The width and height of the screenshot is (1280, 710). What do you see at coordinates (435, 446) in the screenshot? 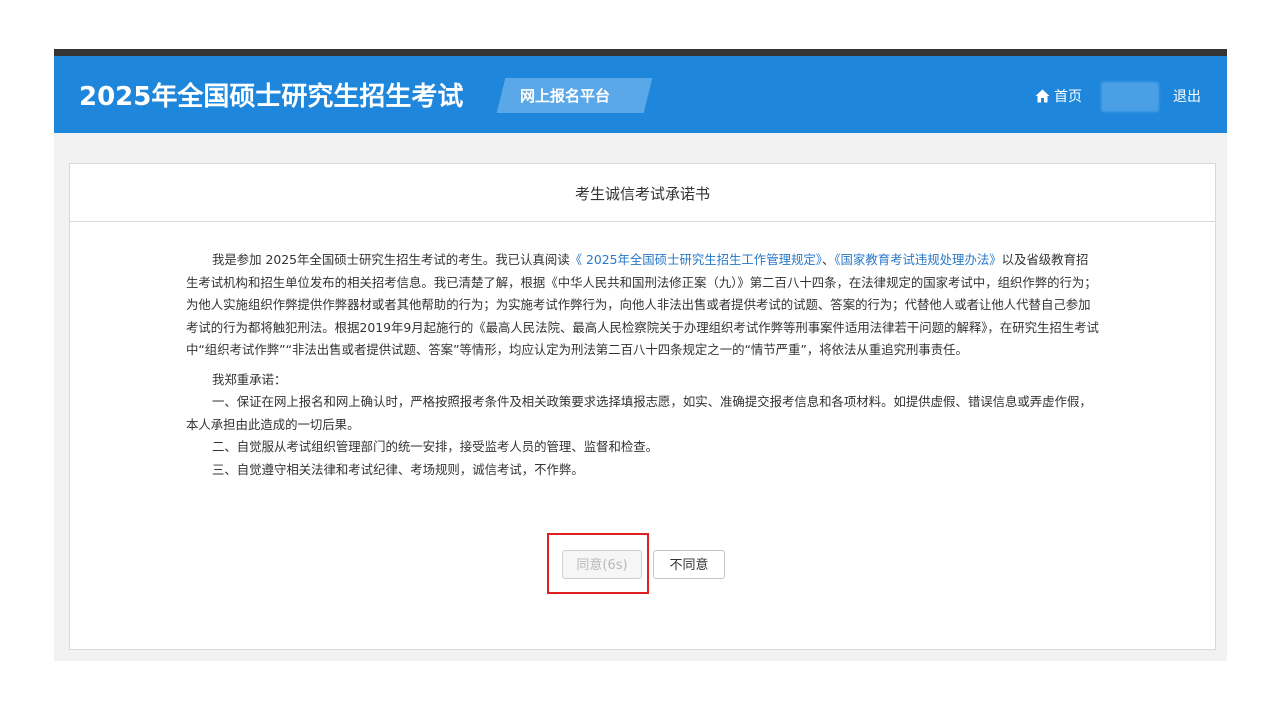
I see `pledge-item-2: 二、自觉服从考试组织管理部门的统一安排，接受监考人员的管理、监督和检查。` at bounding box center [435, 446].